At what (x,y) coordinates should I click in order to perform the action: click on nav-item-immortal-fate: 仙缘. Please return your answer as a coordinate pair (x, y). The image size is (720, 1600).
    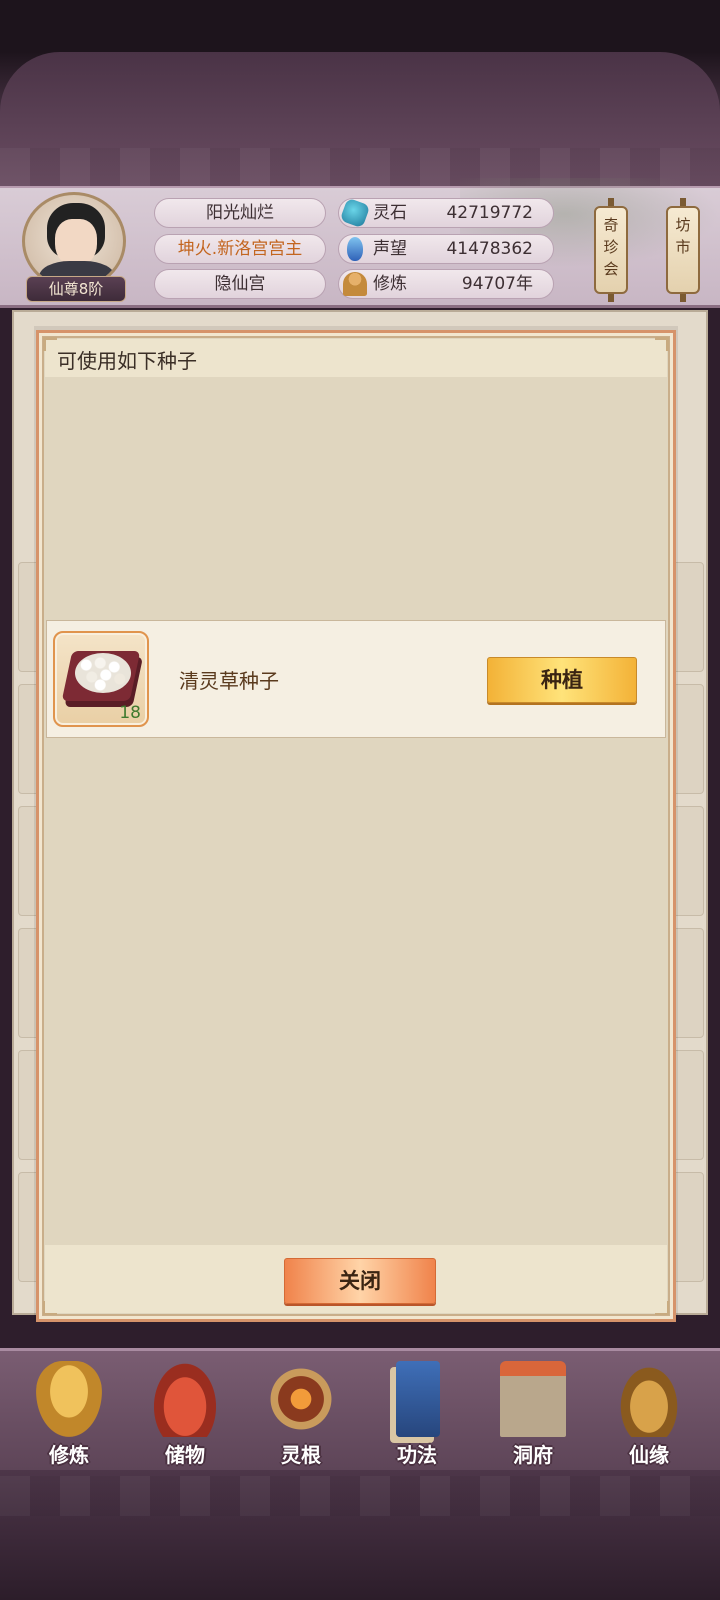
    Looking at the image, I should click on (649, 1413).